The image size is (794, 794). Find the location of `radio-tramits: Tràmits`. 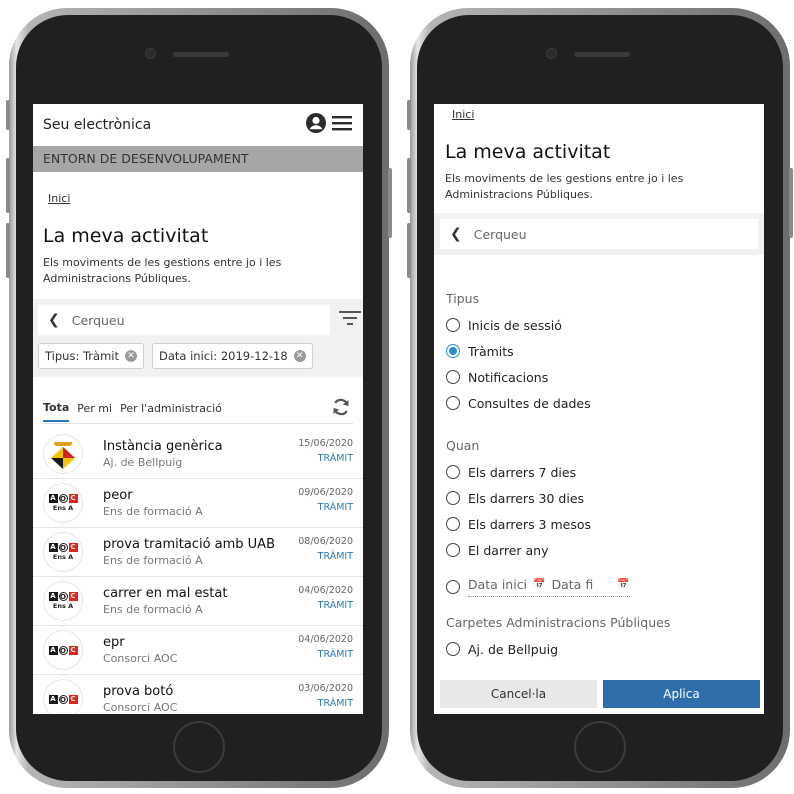

radio-tramits: Tràmits is located at coordinates (605, 351).